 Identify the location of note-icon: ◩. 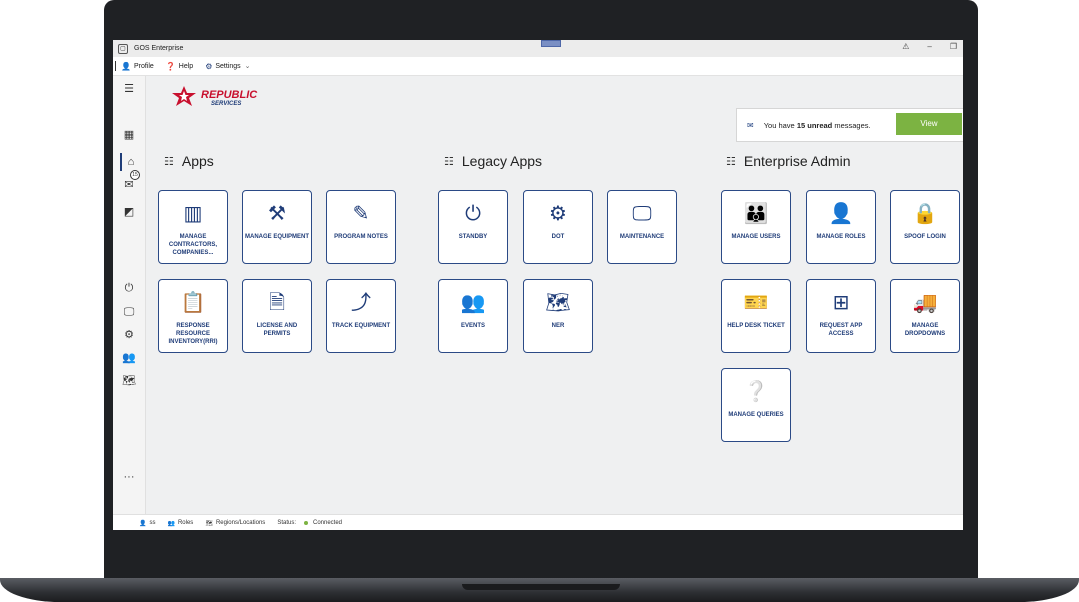
(129, 212).